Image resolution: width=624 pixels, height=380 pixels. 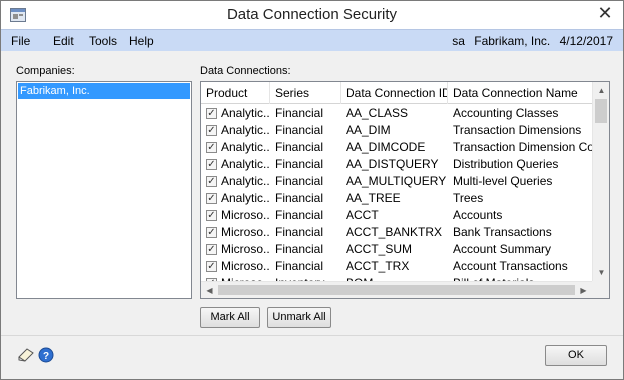 I want to click on scroll-down-icon: ▼, so click(x=601, y=272).